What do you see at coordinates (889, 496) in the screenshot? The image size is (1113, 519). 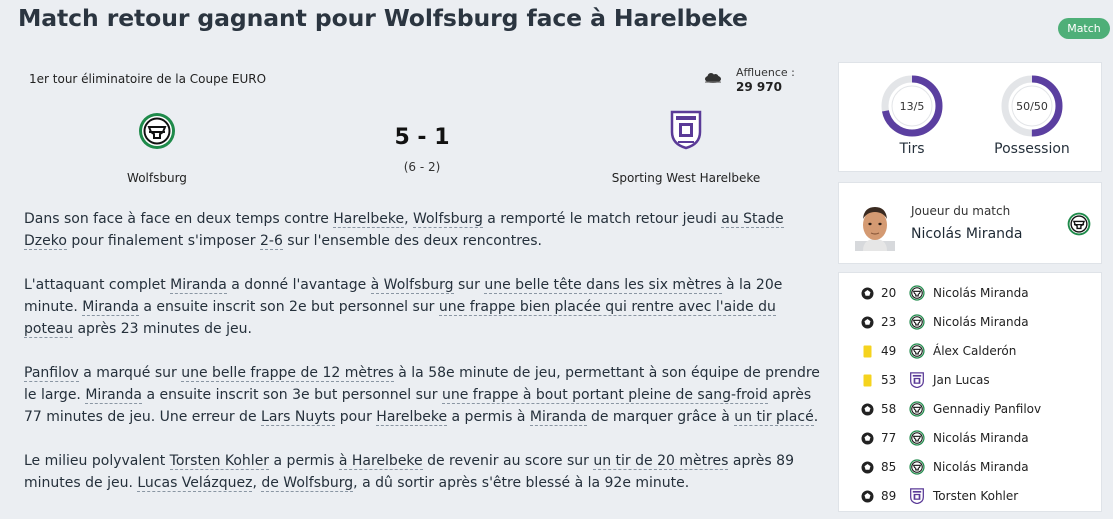 I see `event-minute: 89` at bounding box center [889, 496].